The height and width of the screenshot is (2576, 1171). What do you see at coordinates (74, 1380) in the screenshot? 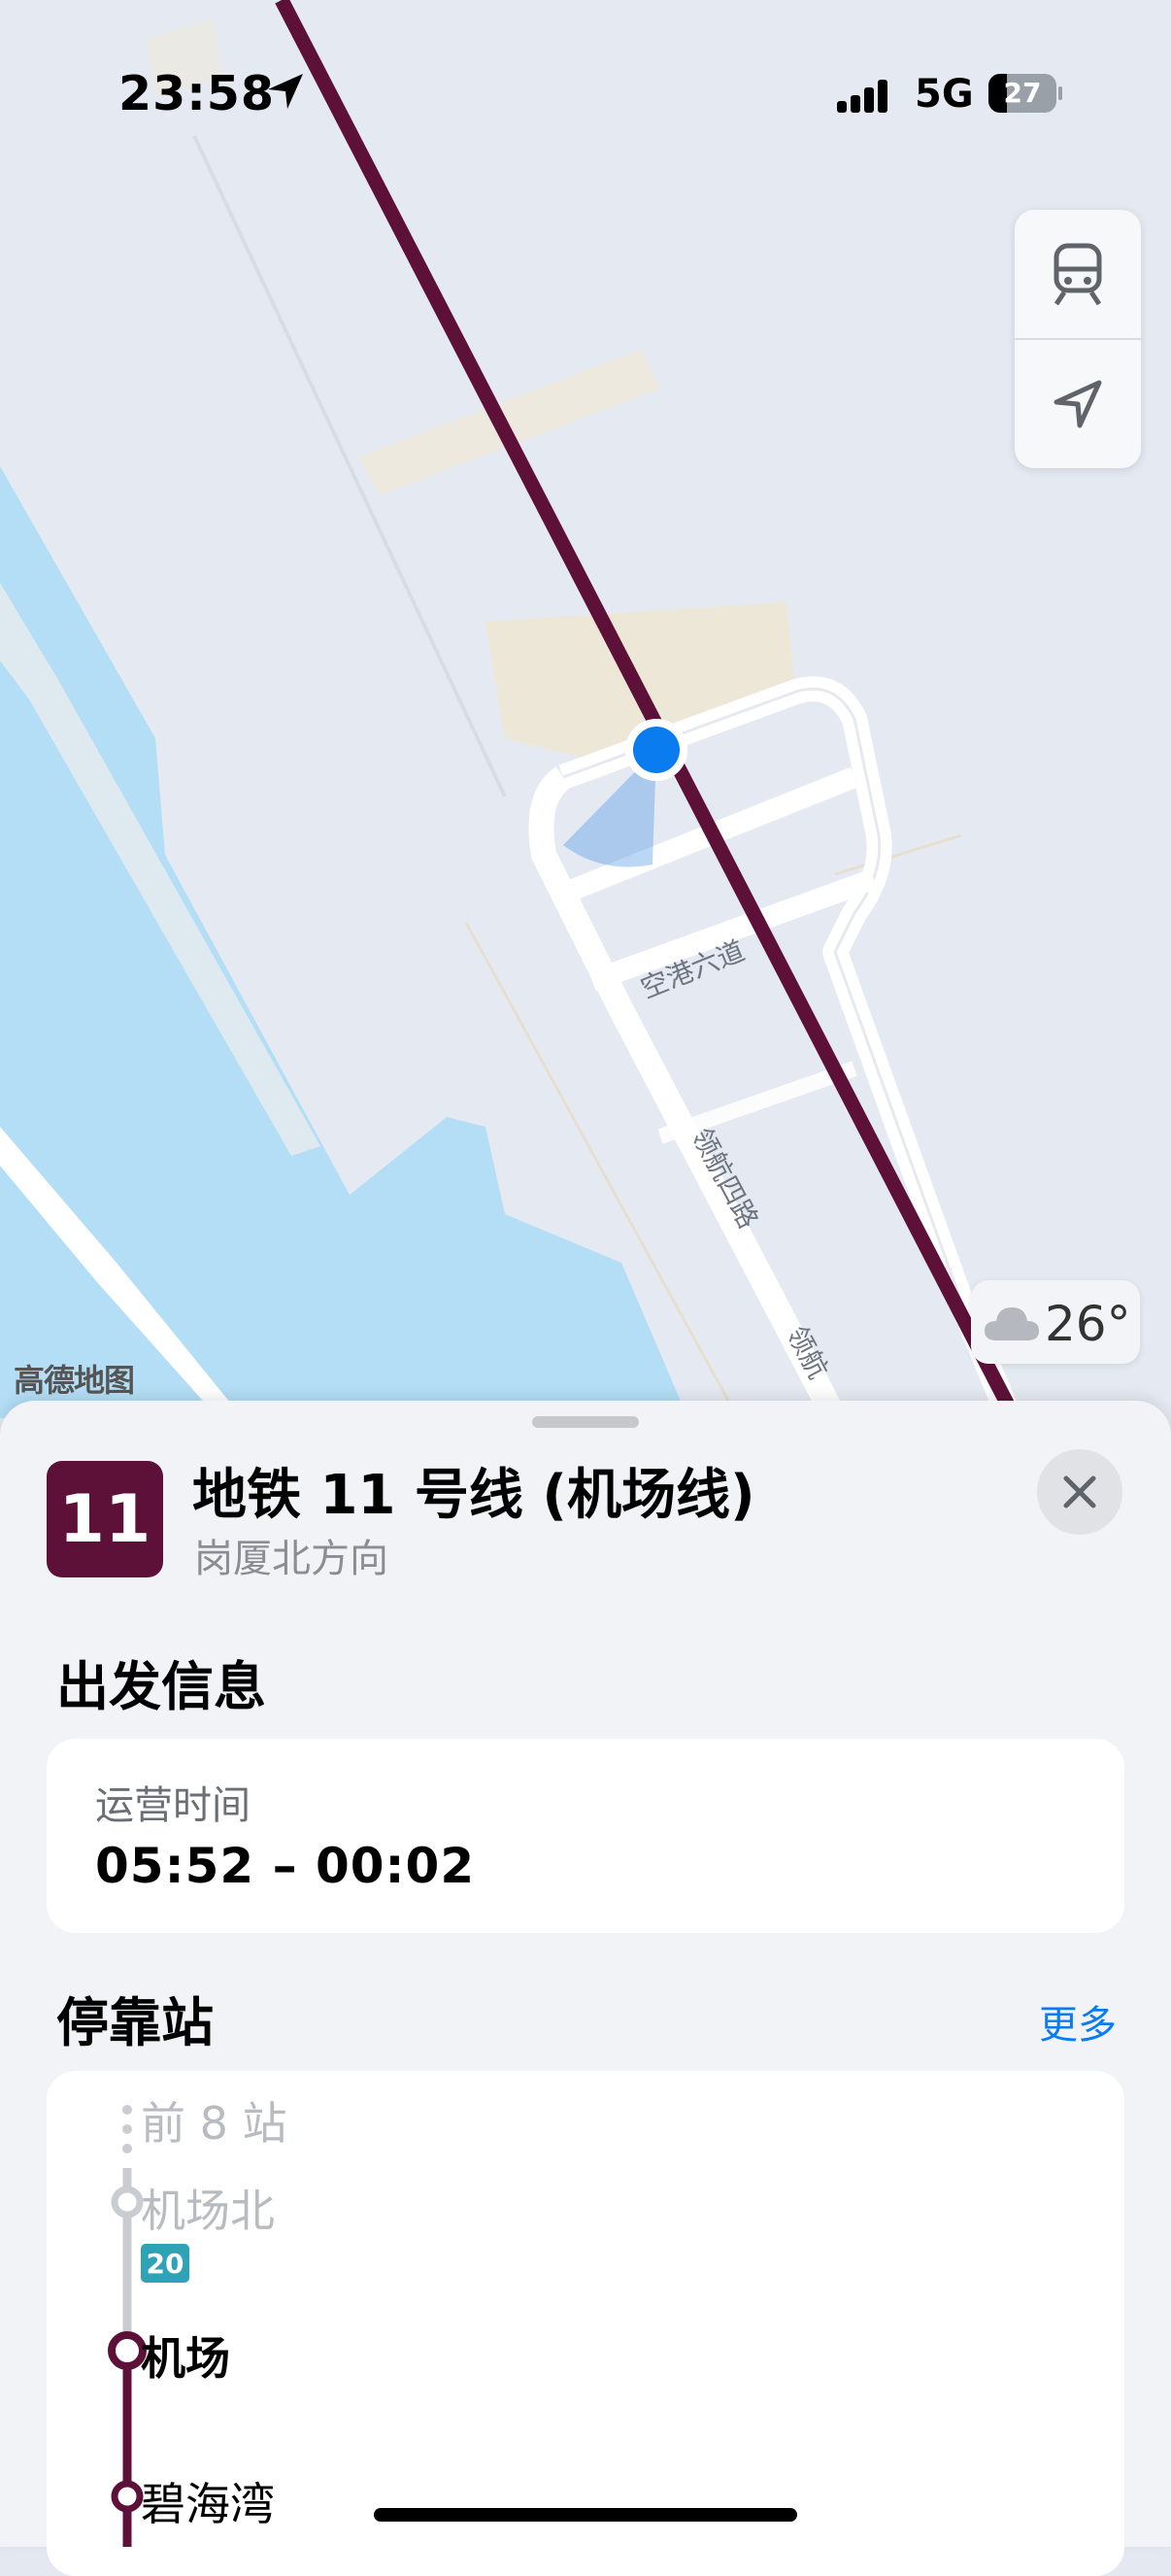
I see `map-provider-logo: 高德地图` at bounding box center [74, 1380].